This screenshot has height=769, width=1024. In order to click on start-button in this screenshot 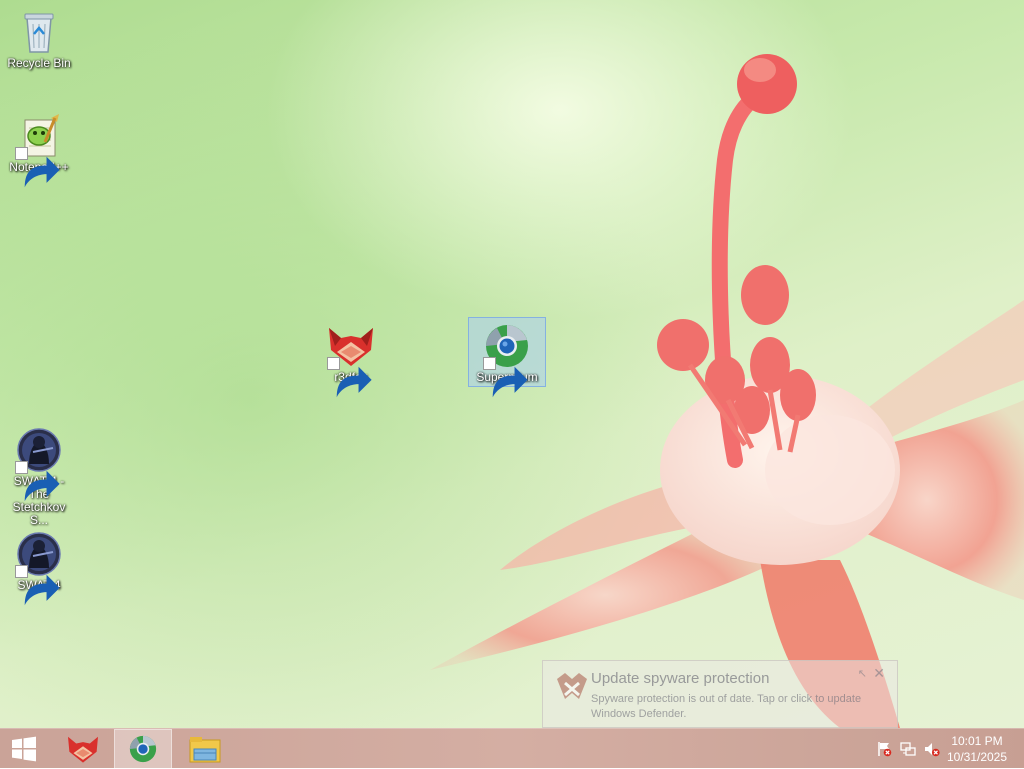, I will do `click(24, 749)`.